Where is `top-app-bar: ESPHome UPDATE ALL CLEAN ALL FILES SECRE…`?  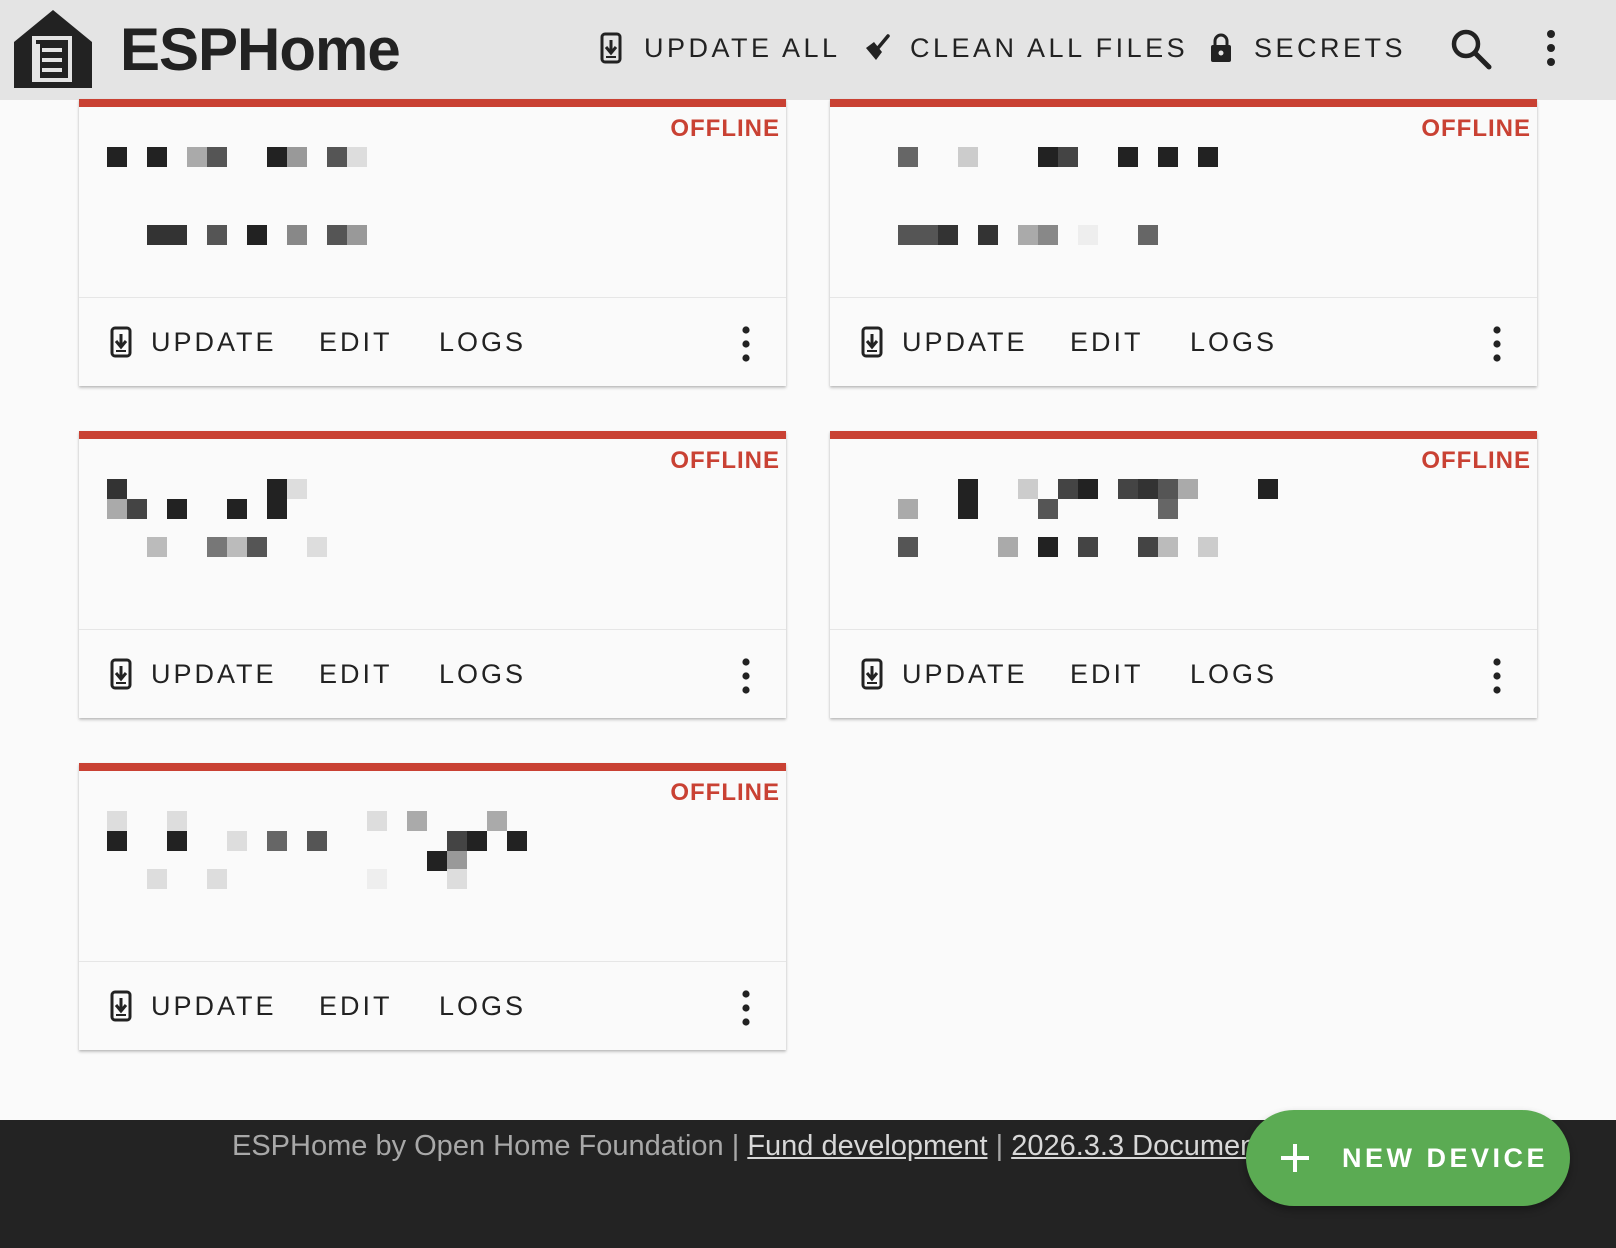
top-app-bar: ESPHome UPDATE ALL CLEAN ALL FILES SECRE… is located at coordinates (808, 50).